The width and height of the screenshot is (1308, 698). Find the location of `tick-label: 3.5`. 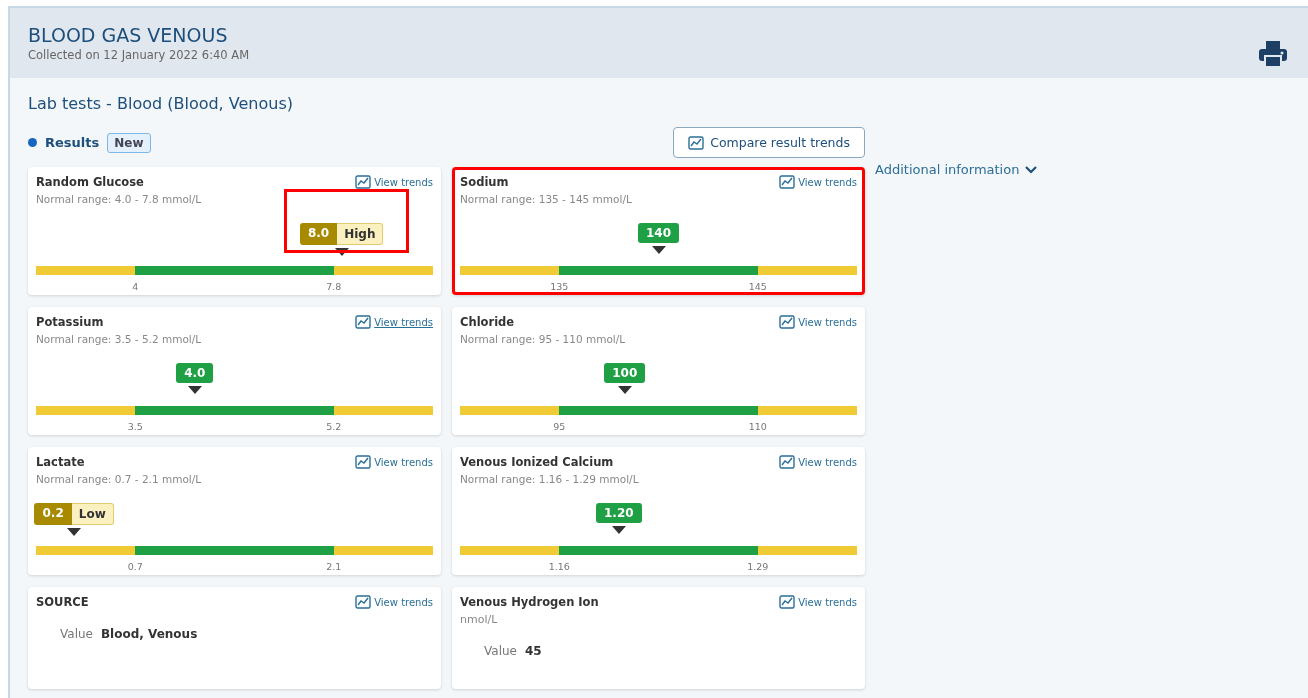

tick-label: 3.5 is located at coordinates (135, 426).